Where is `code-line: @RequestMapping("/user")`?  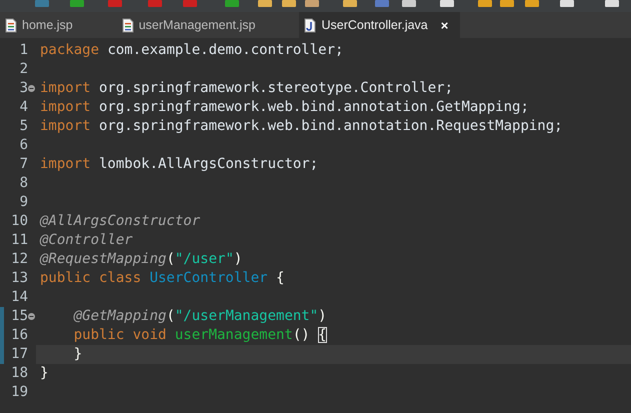 code-line: @RequestMapping("/user") is located at coordinates (140, 259).